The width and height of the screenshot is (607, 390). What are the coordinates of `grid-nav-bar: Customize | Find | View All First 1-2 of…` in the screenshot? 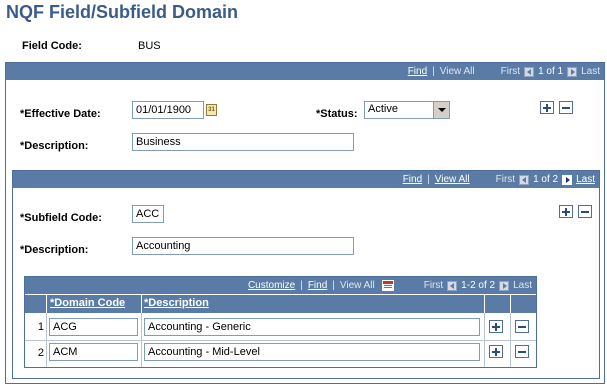 It's located at (280, 285).